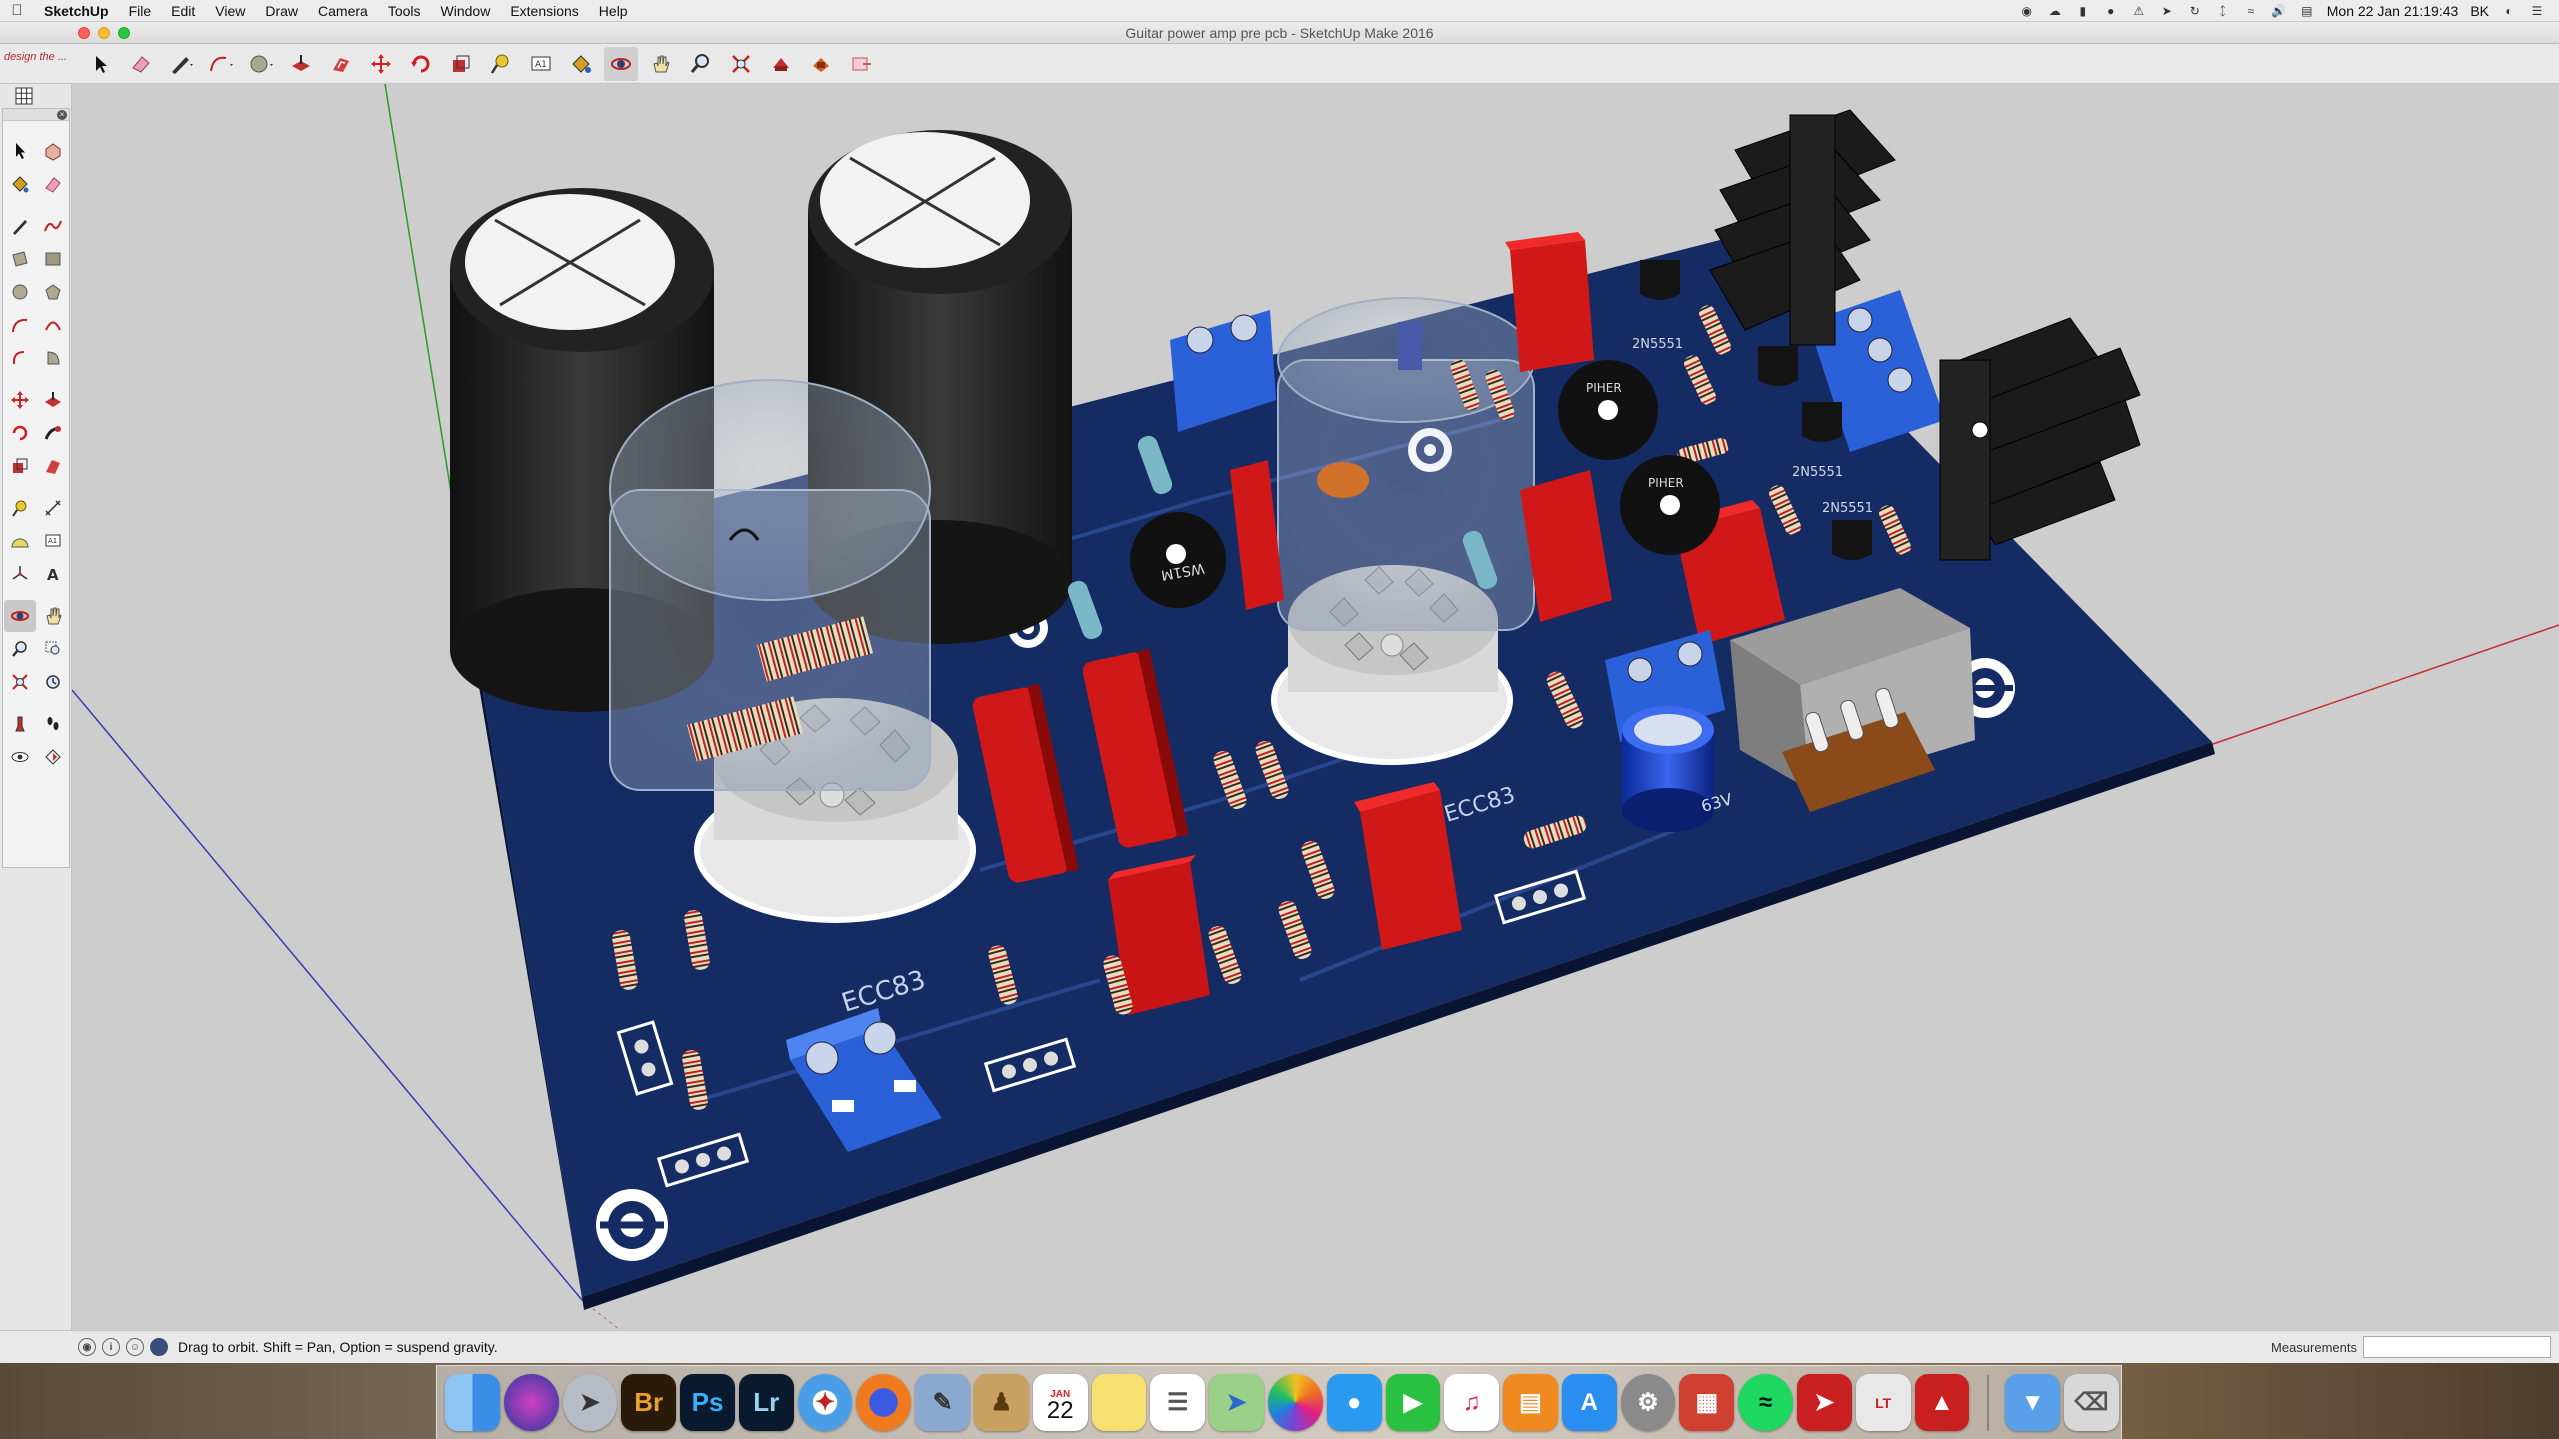 The width and height of the screenshot is (2559, 1439). Describe the element at coordinates (20, 574) in the screenshot. I see `palette-axes-button` at that location.